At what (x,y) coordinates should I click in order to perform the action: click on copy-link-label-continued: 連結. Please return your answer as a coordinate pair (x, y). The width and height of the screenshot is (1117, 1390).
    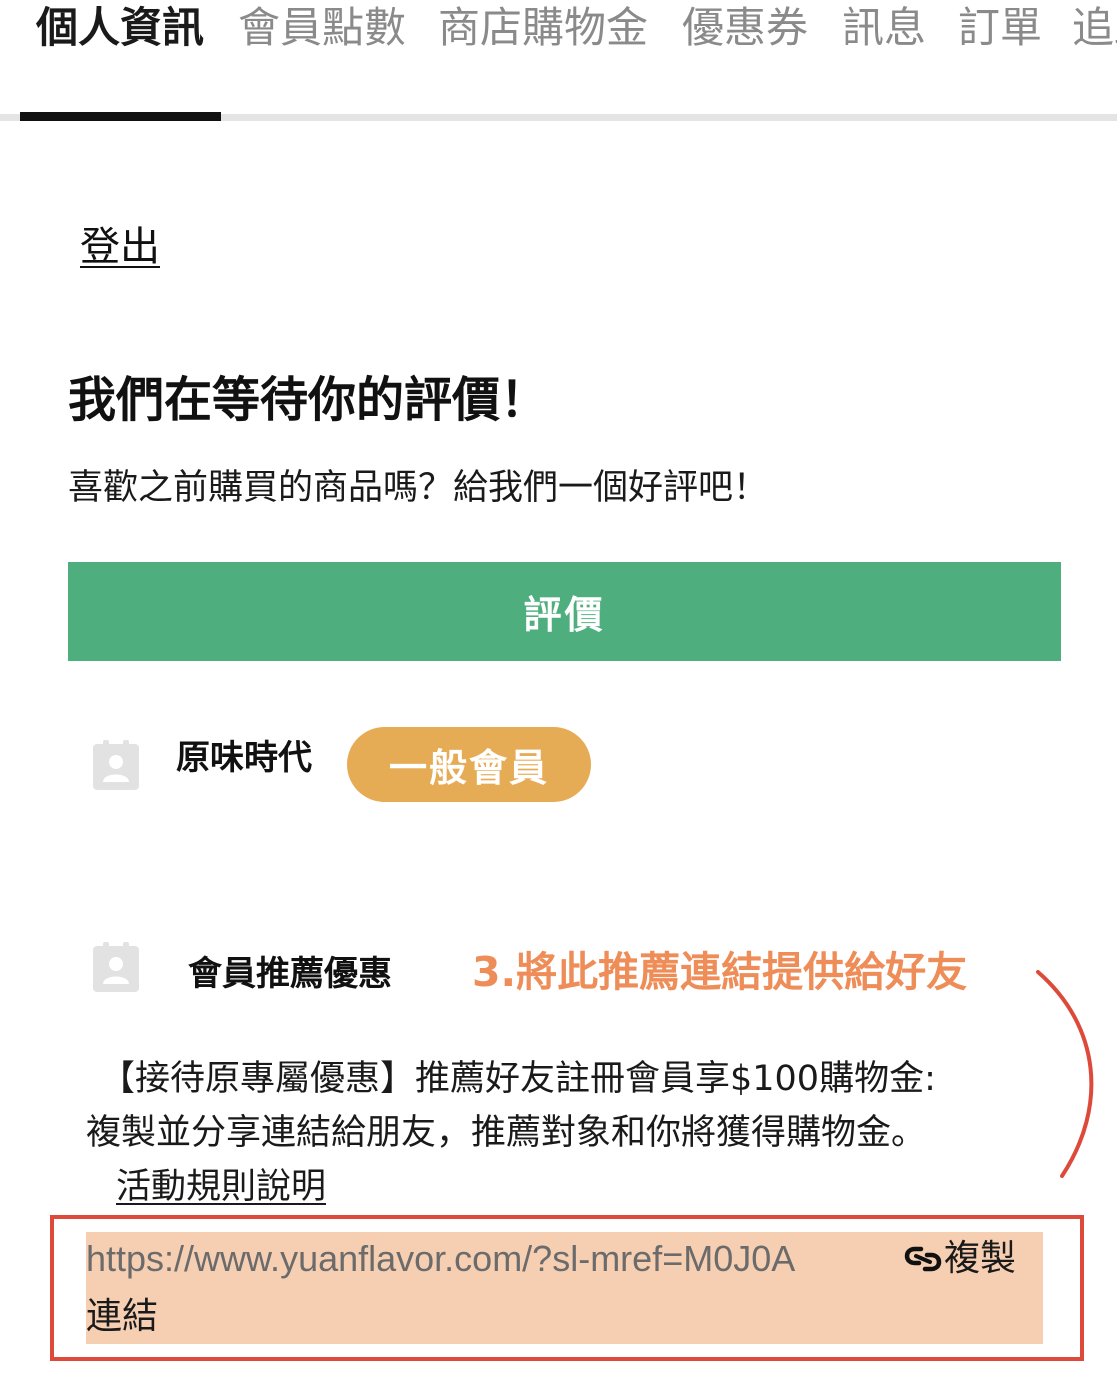
    Looking at the image, I should click on (122, 1317).